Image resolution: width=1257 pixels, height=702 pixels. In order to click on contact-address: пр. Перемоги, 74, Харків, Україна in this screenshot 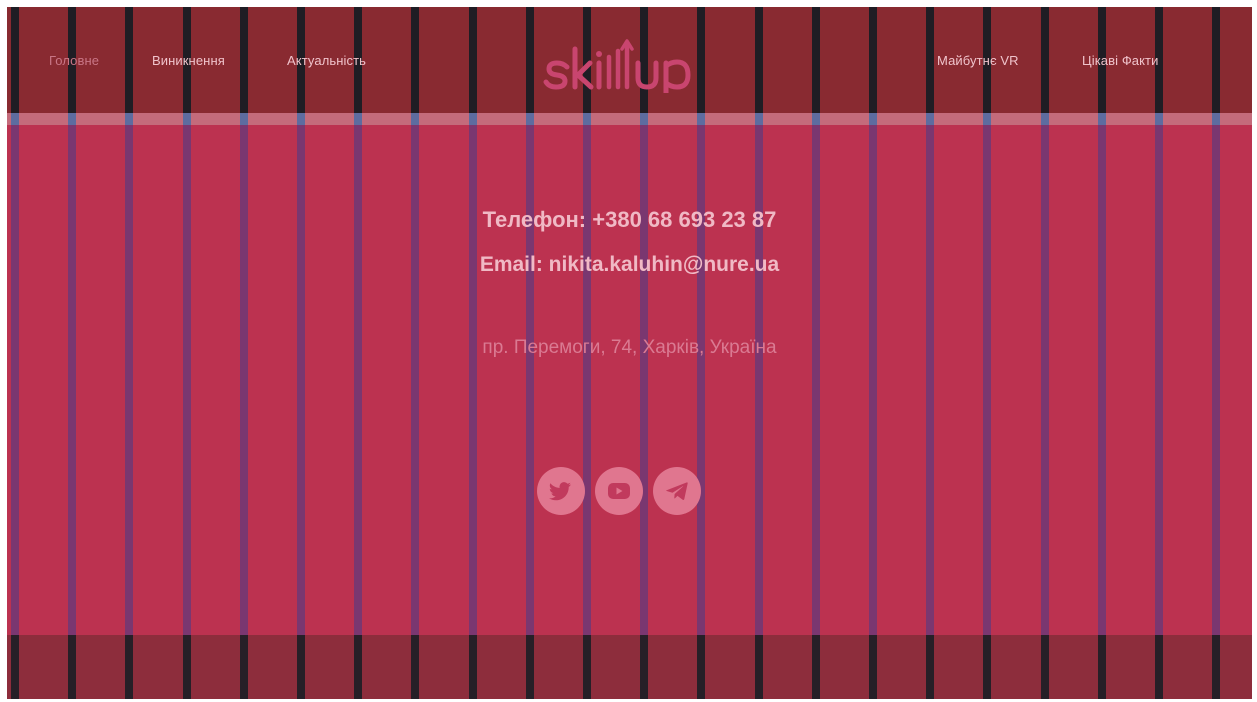, I will do `click(629, 347)`.